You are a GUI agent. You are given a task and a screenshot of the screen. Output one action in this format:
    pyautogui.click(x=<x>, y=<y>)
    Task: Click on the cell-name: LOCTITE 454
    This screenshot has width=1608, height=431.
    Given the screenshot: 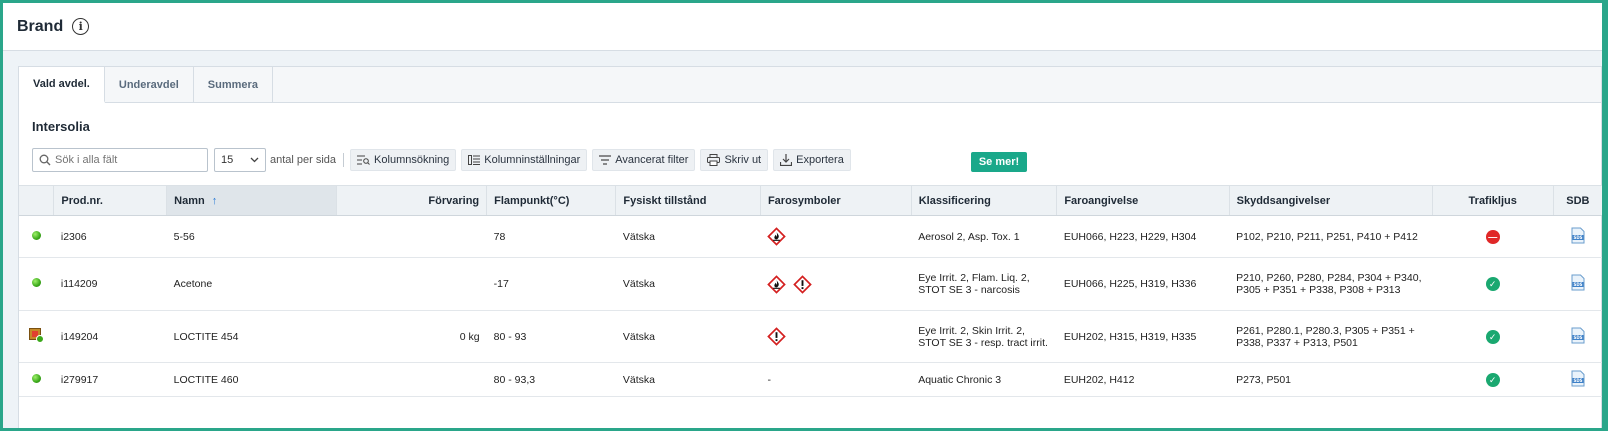 What is the action you would take?
    pyautogui.click(x=251, y=336)
    